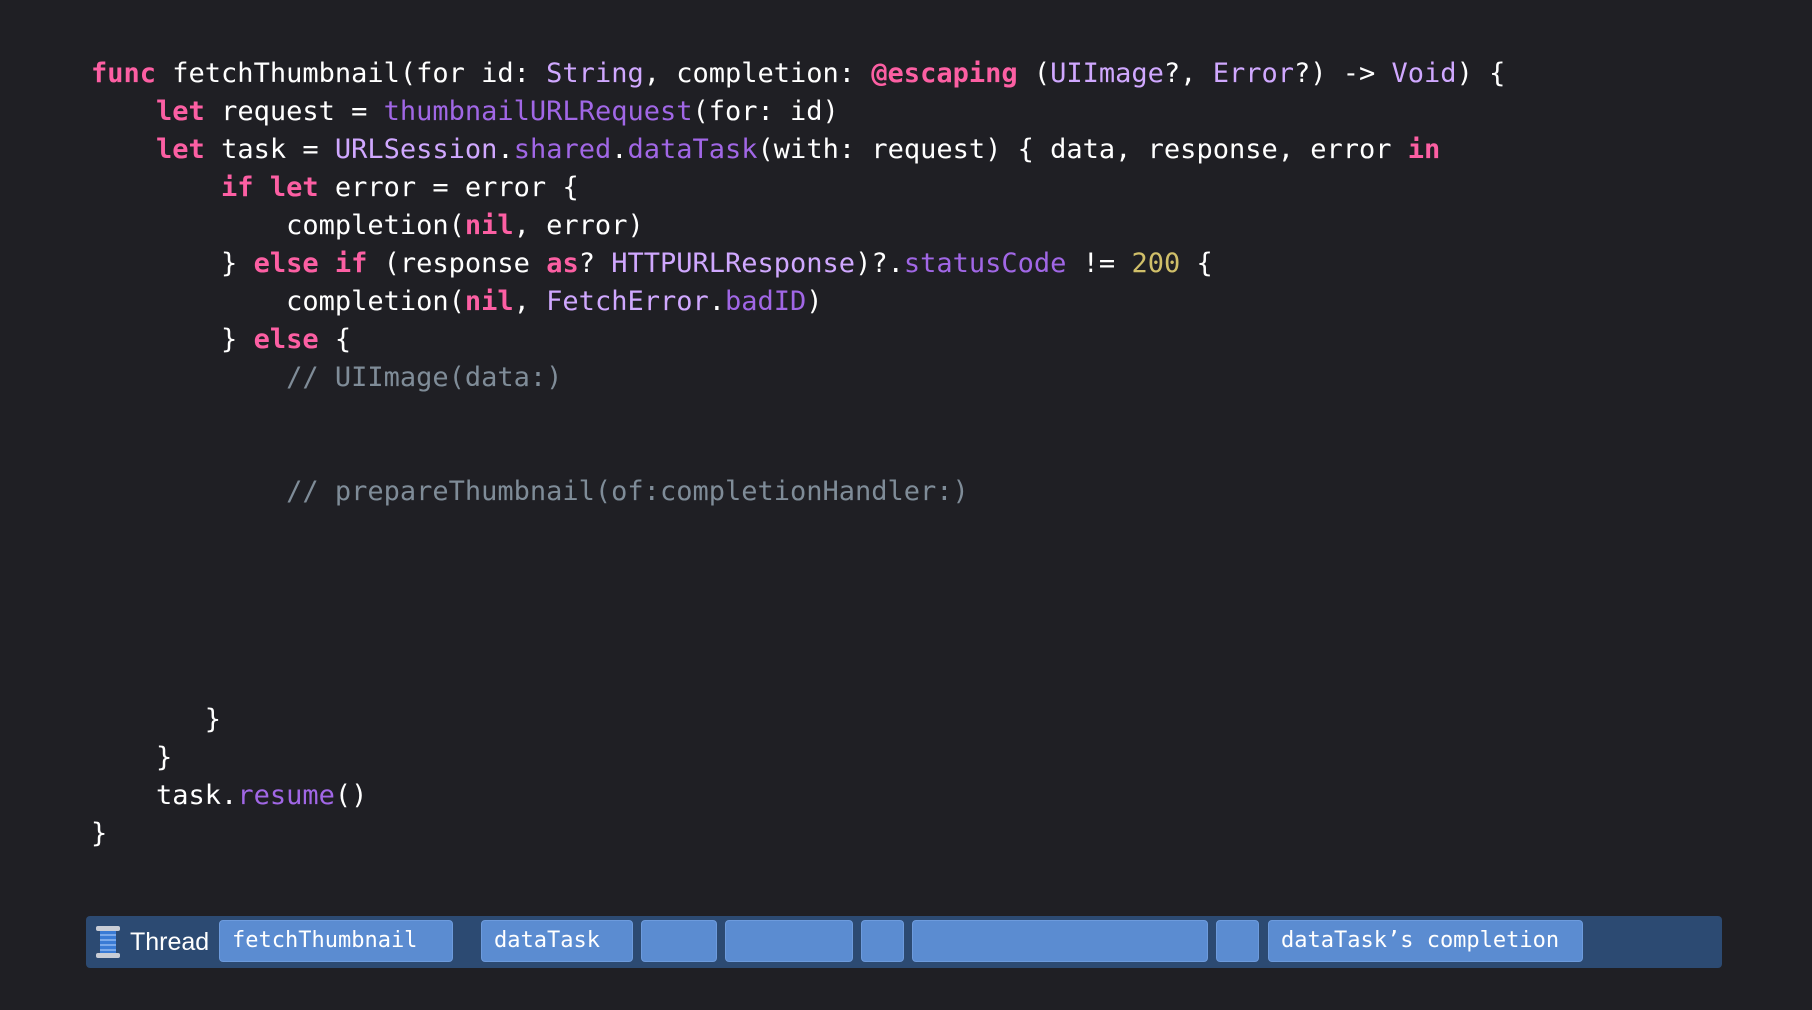  Describe the element at coordinates (578, 225) in the screenshot. I see `code-token: , error)` at that location.